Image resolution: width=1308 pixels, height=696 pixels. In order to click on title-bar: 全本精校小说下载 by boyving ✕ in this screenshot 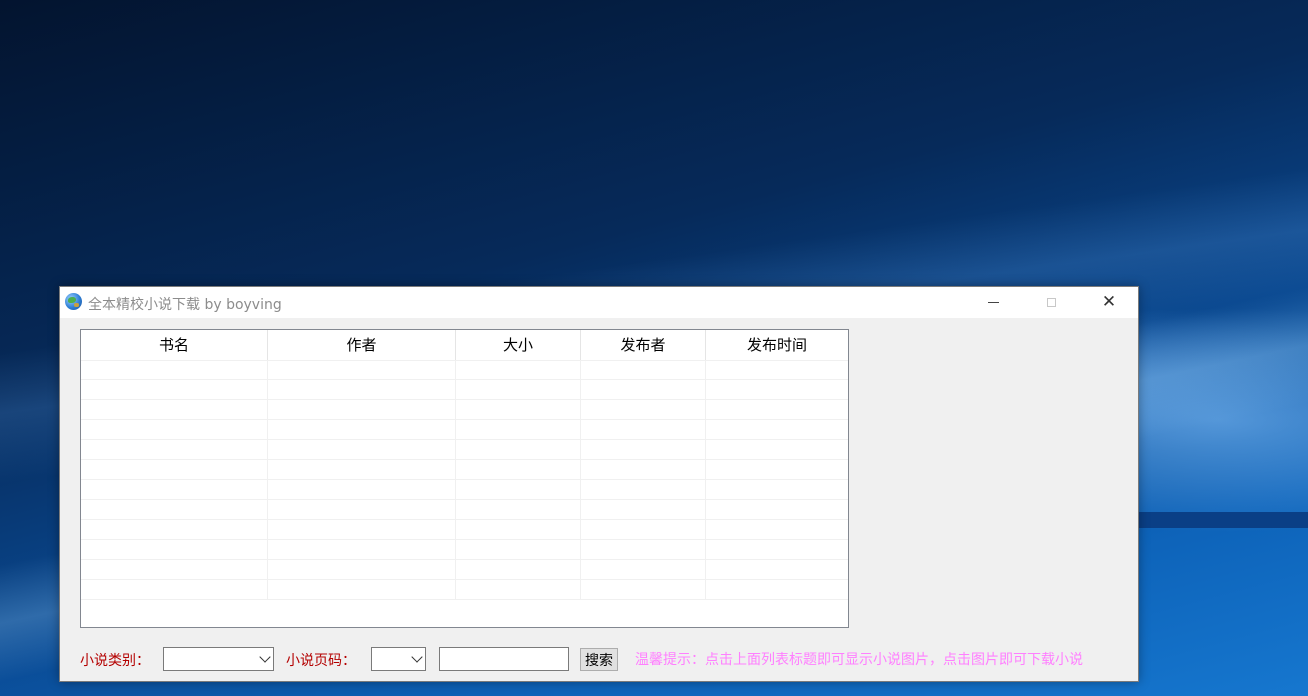, I will do `click(599, 302)`.